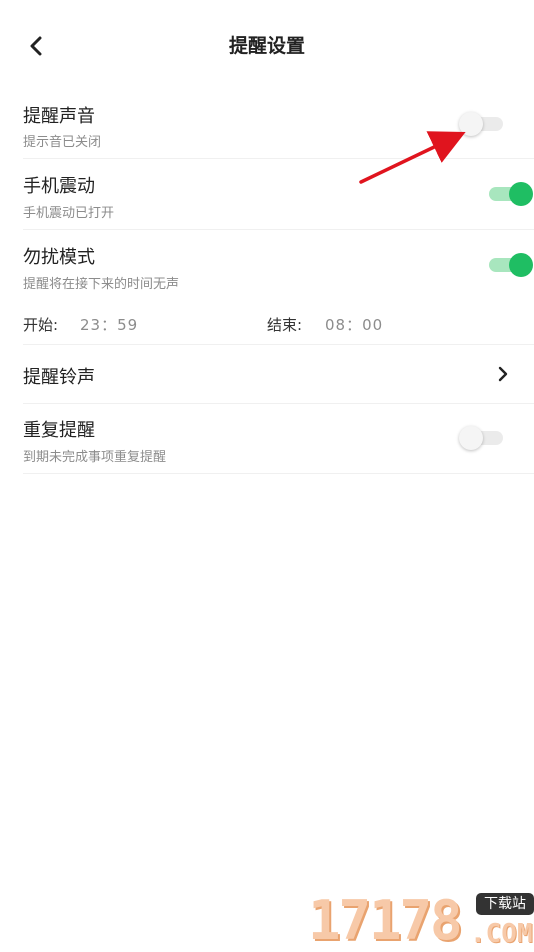  I want to click on setting-row-ringtone: 提醒铃声, so click(278, 374).